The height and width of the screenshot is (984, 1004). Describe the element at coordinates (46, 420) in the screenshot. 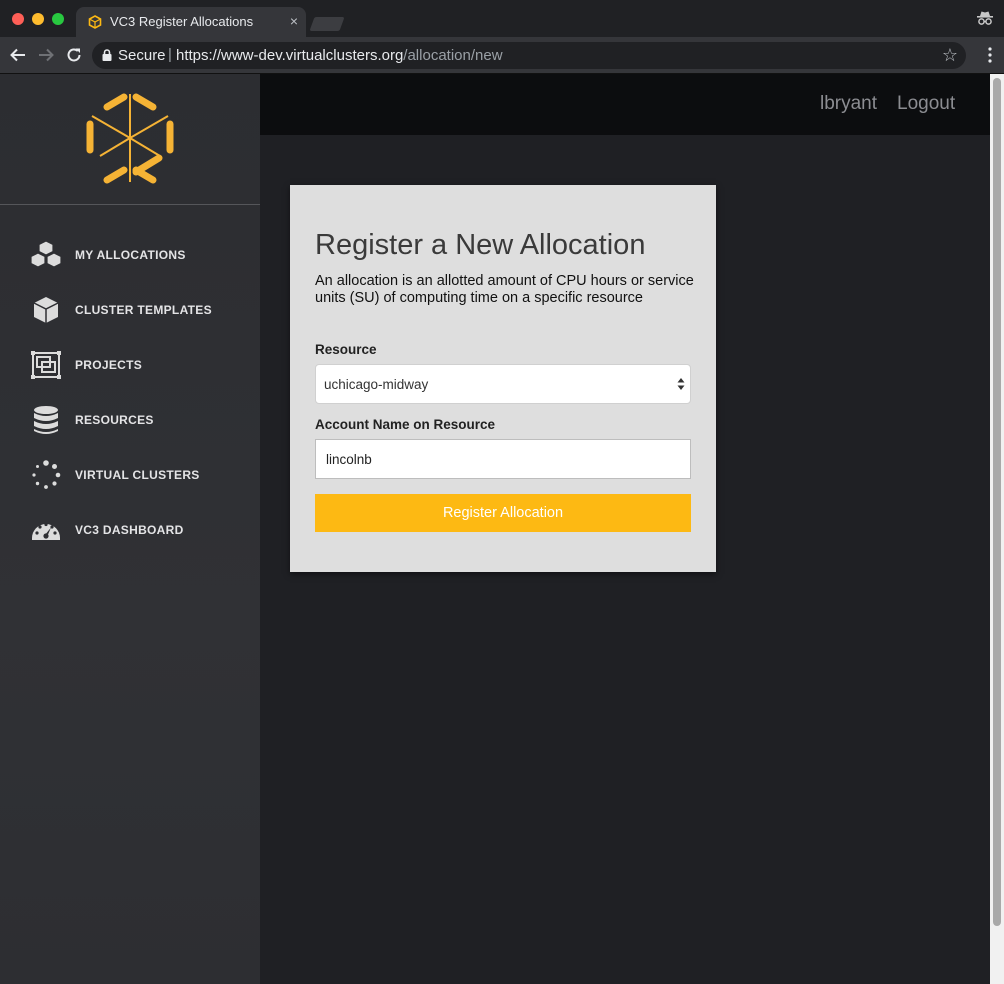

I see `database-icon` at that location.